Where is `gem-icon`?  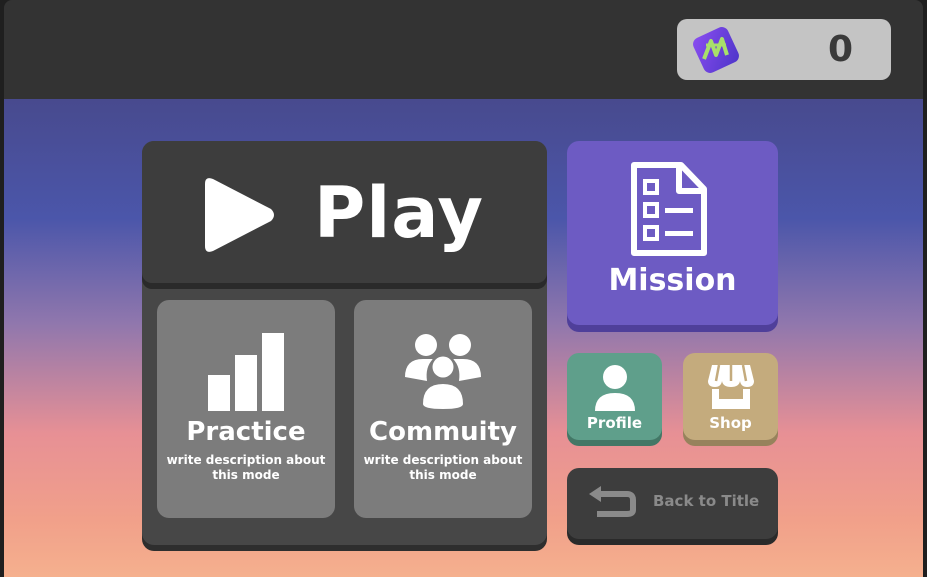 gem-icon is located at coordinates (716, 50).